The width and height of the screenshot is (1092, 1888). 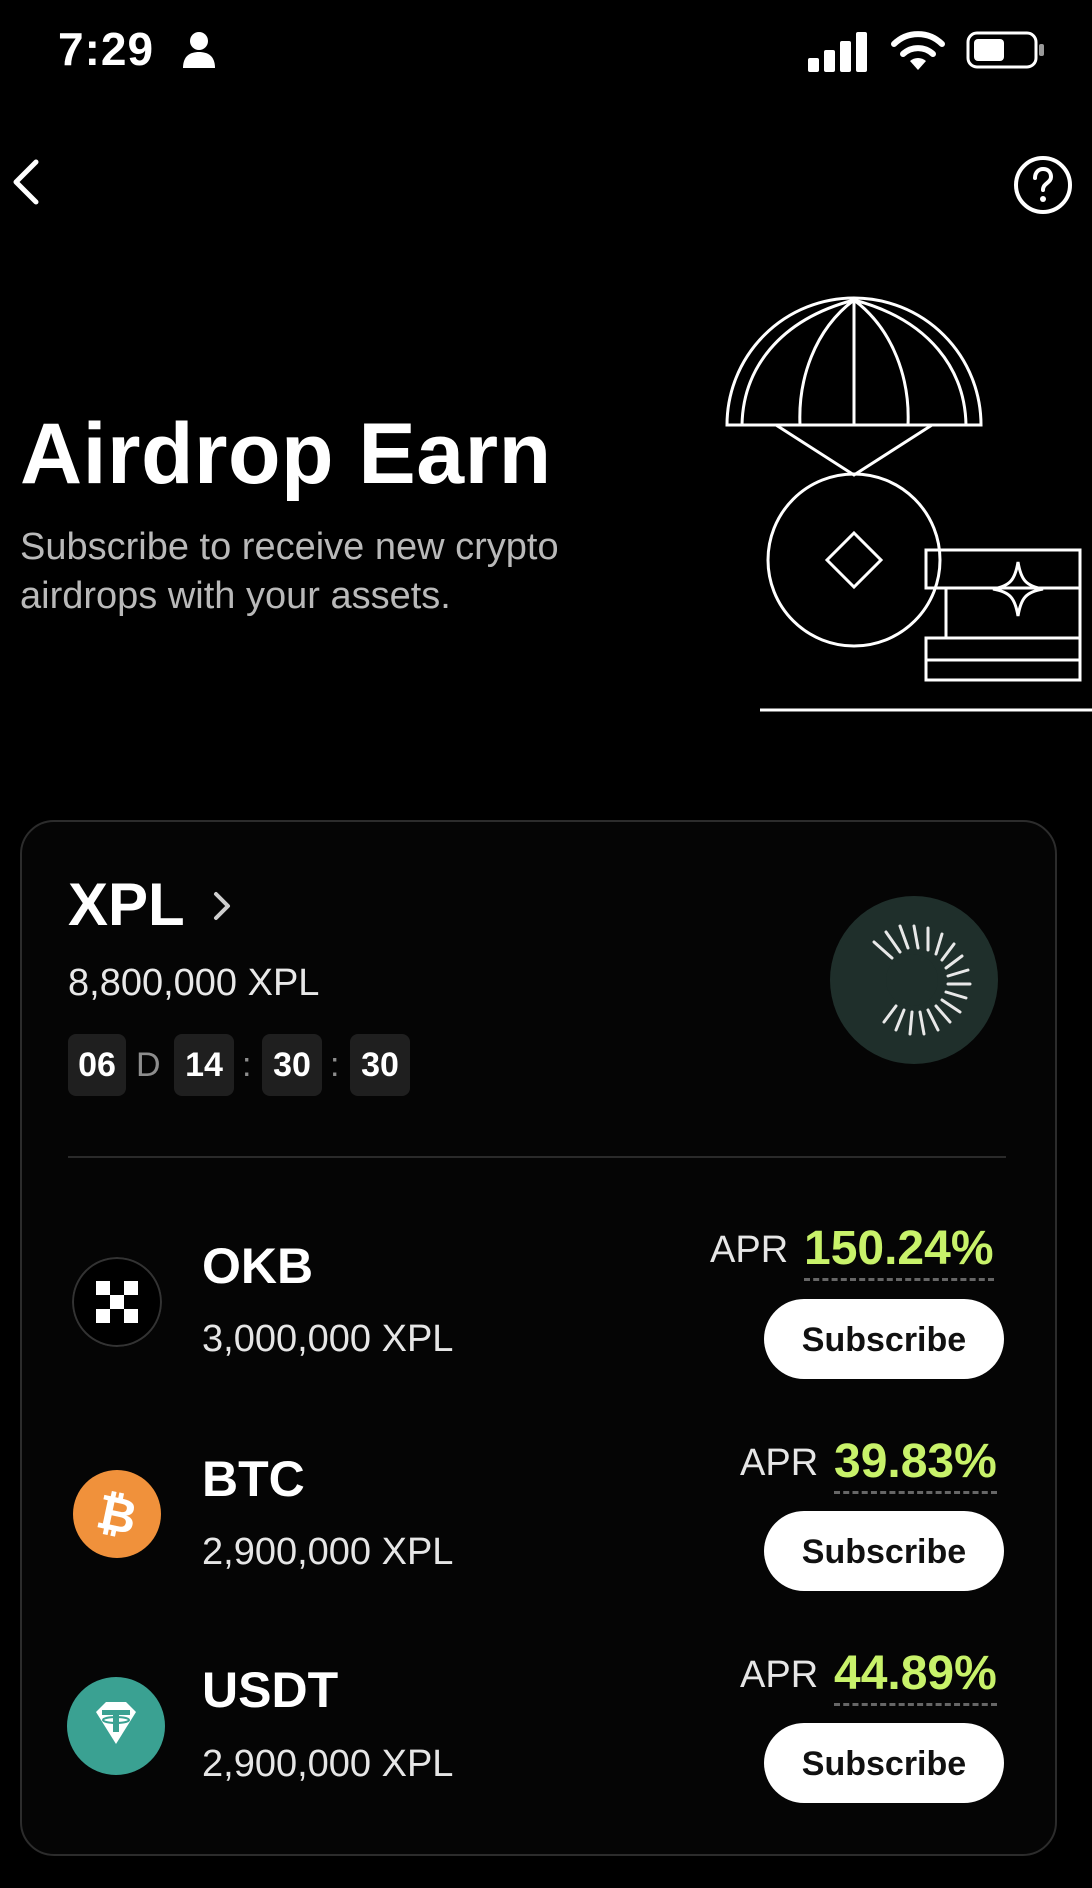 I want to click on countdown-days-unit: D, so click(x=148, y=1065).